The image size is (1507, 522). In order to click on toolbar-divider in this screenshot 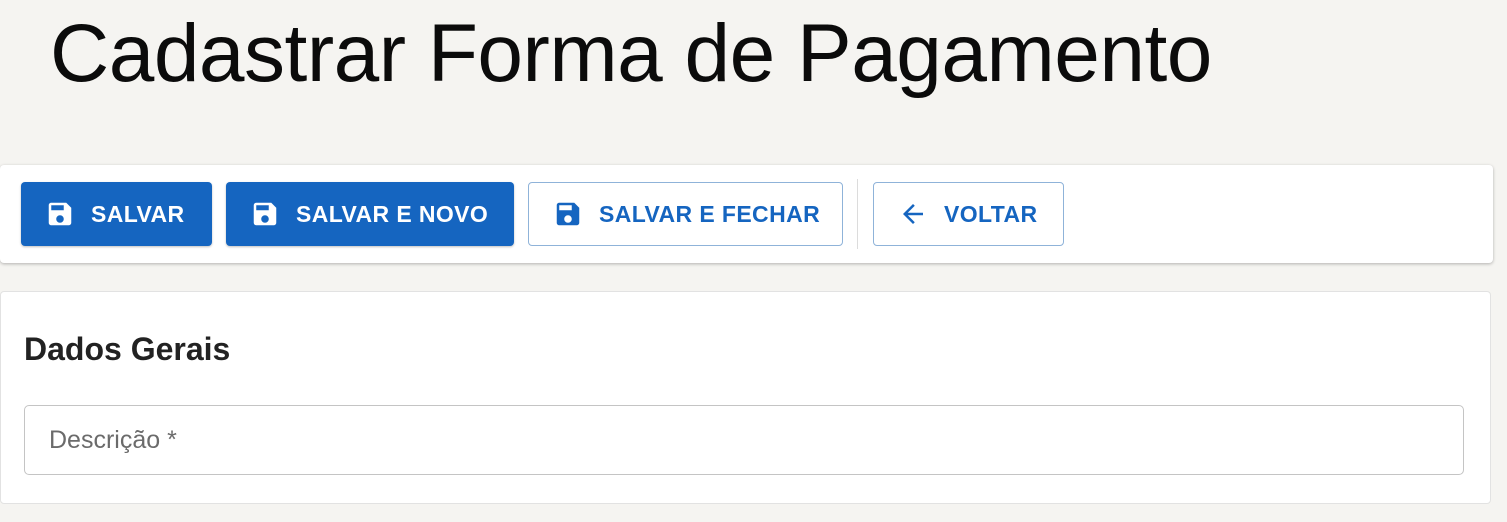, I will do `click(857, 214)`.